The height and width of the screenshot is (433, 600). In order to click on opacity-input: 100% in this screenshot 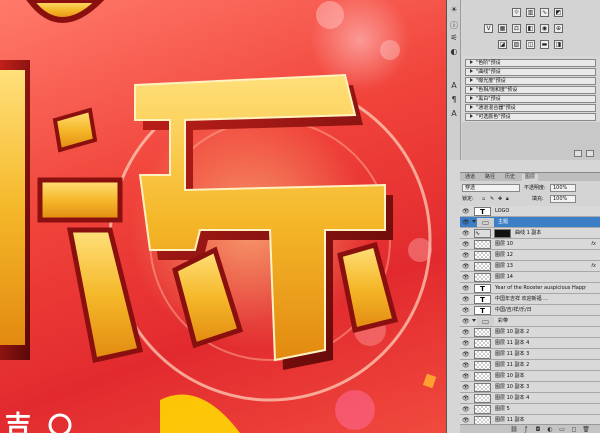, I will do `click(563, 188)`.